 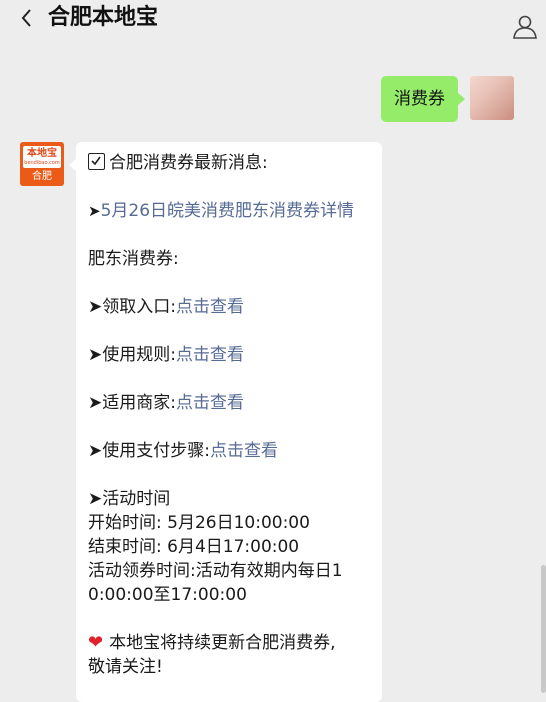 I want to click on news-link: 5月26日皖美消费肥东消费券详情, so click(x=227, y=211).